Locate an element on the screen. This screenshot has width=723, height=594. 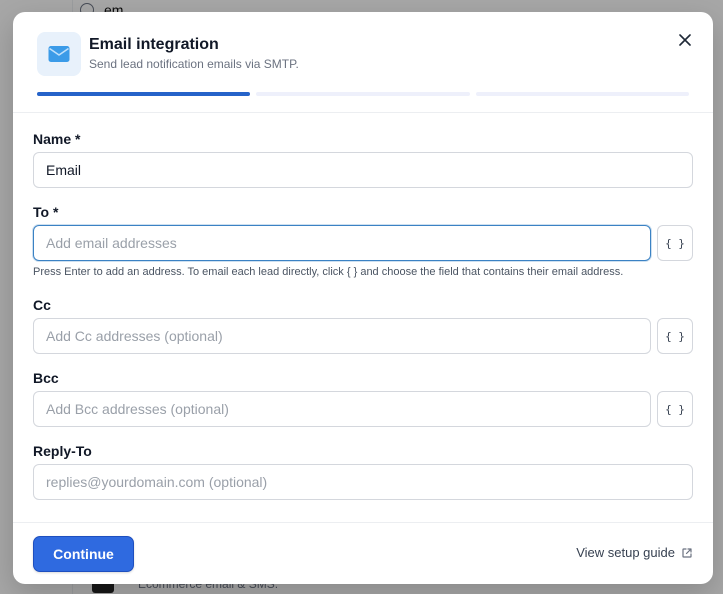
close-icon is located at coordinates (685, 40).